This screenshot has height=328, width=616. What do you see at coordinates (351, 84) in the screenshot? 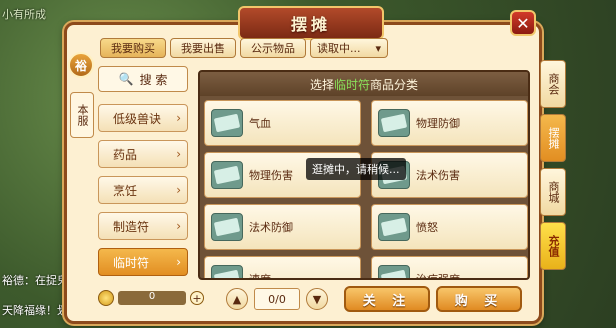
I see `header-highlight: 临时符` at bounding box center [351, 84].